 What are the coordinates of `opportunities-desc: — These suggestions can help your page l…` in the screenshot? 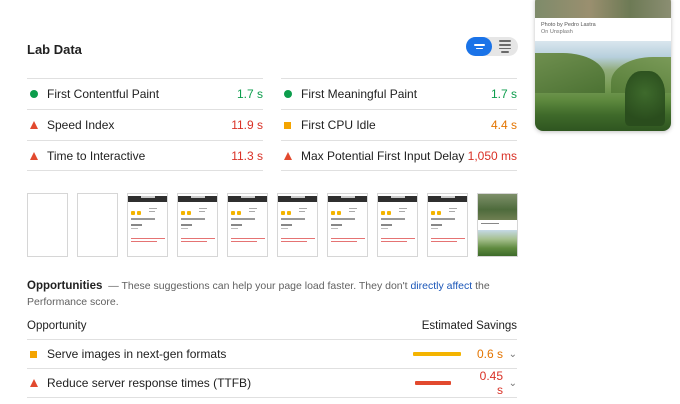 It's located at (258, 286).